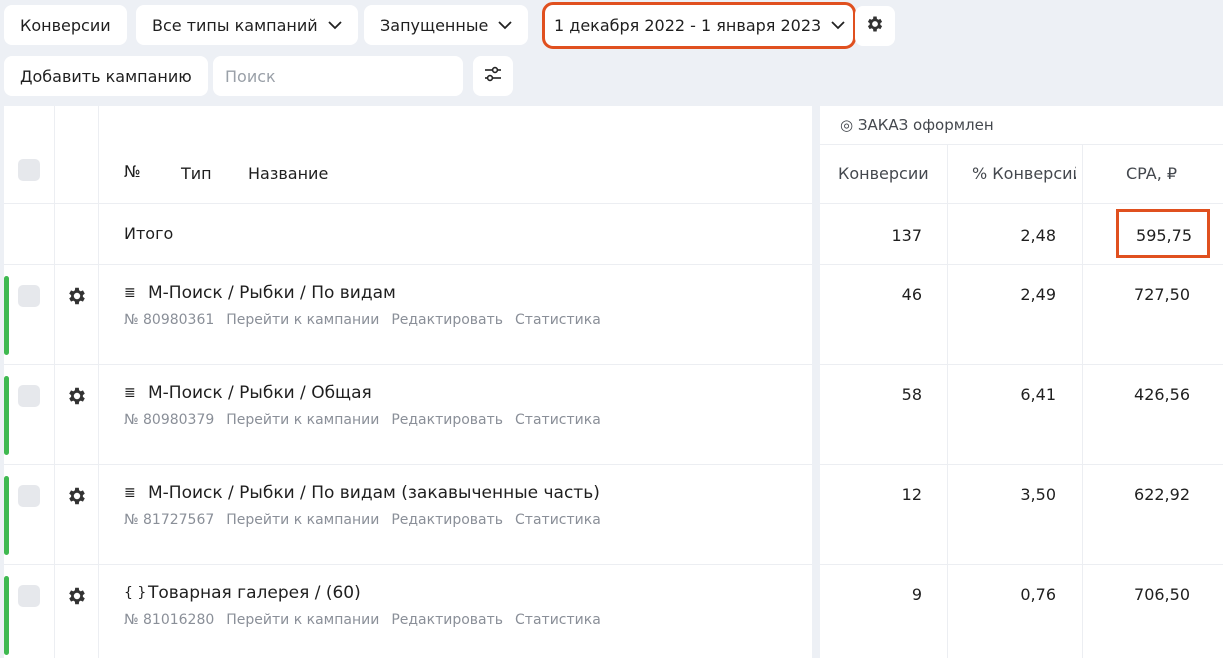  What do you see at coordinates (916, 594) in the screenshot?
I see `row-conversions: 9` at bounding box center [916, 594].